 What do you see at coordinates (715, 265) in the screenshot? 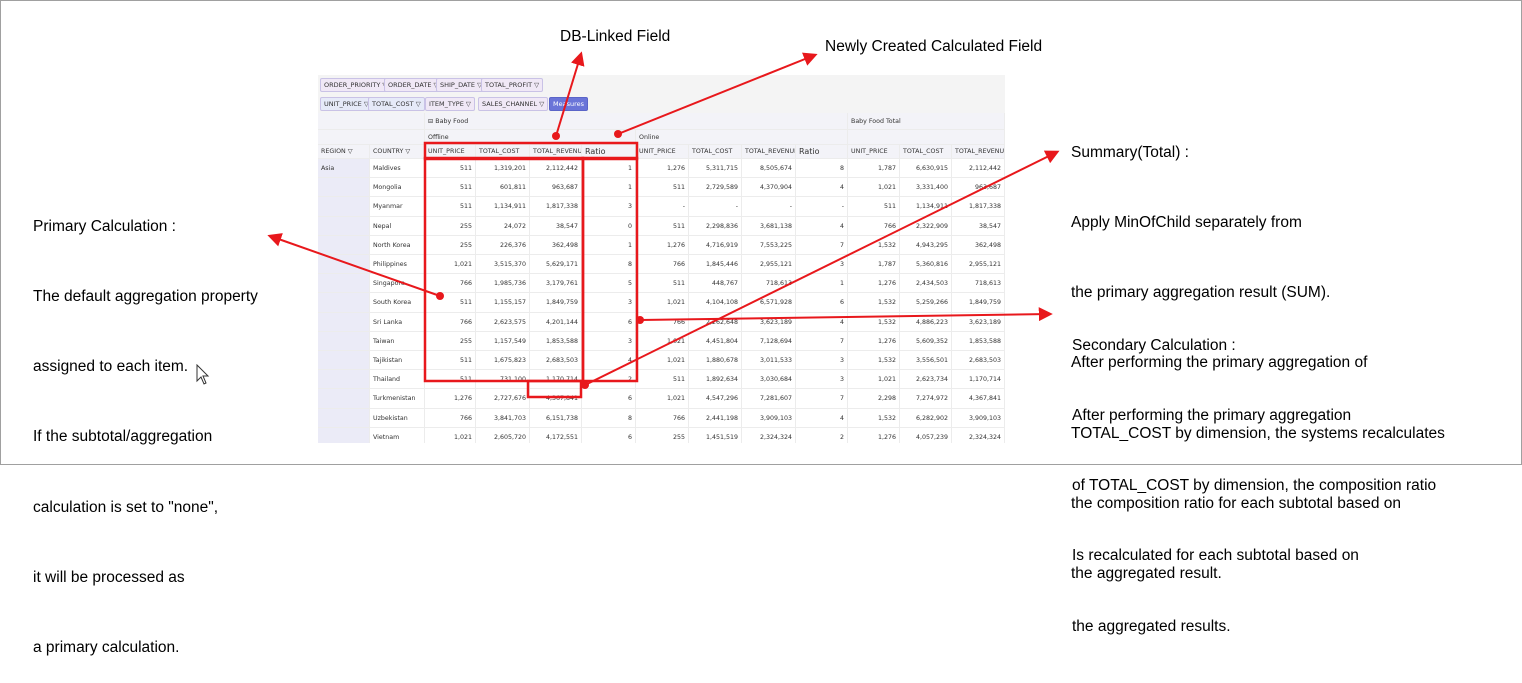
I see `value-cell: 1,845,446` at bounding box center [715, 265].